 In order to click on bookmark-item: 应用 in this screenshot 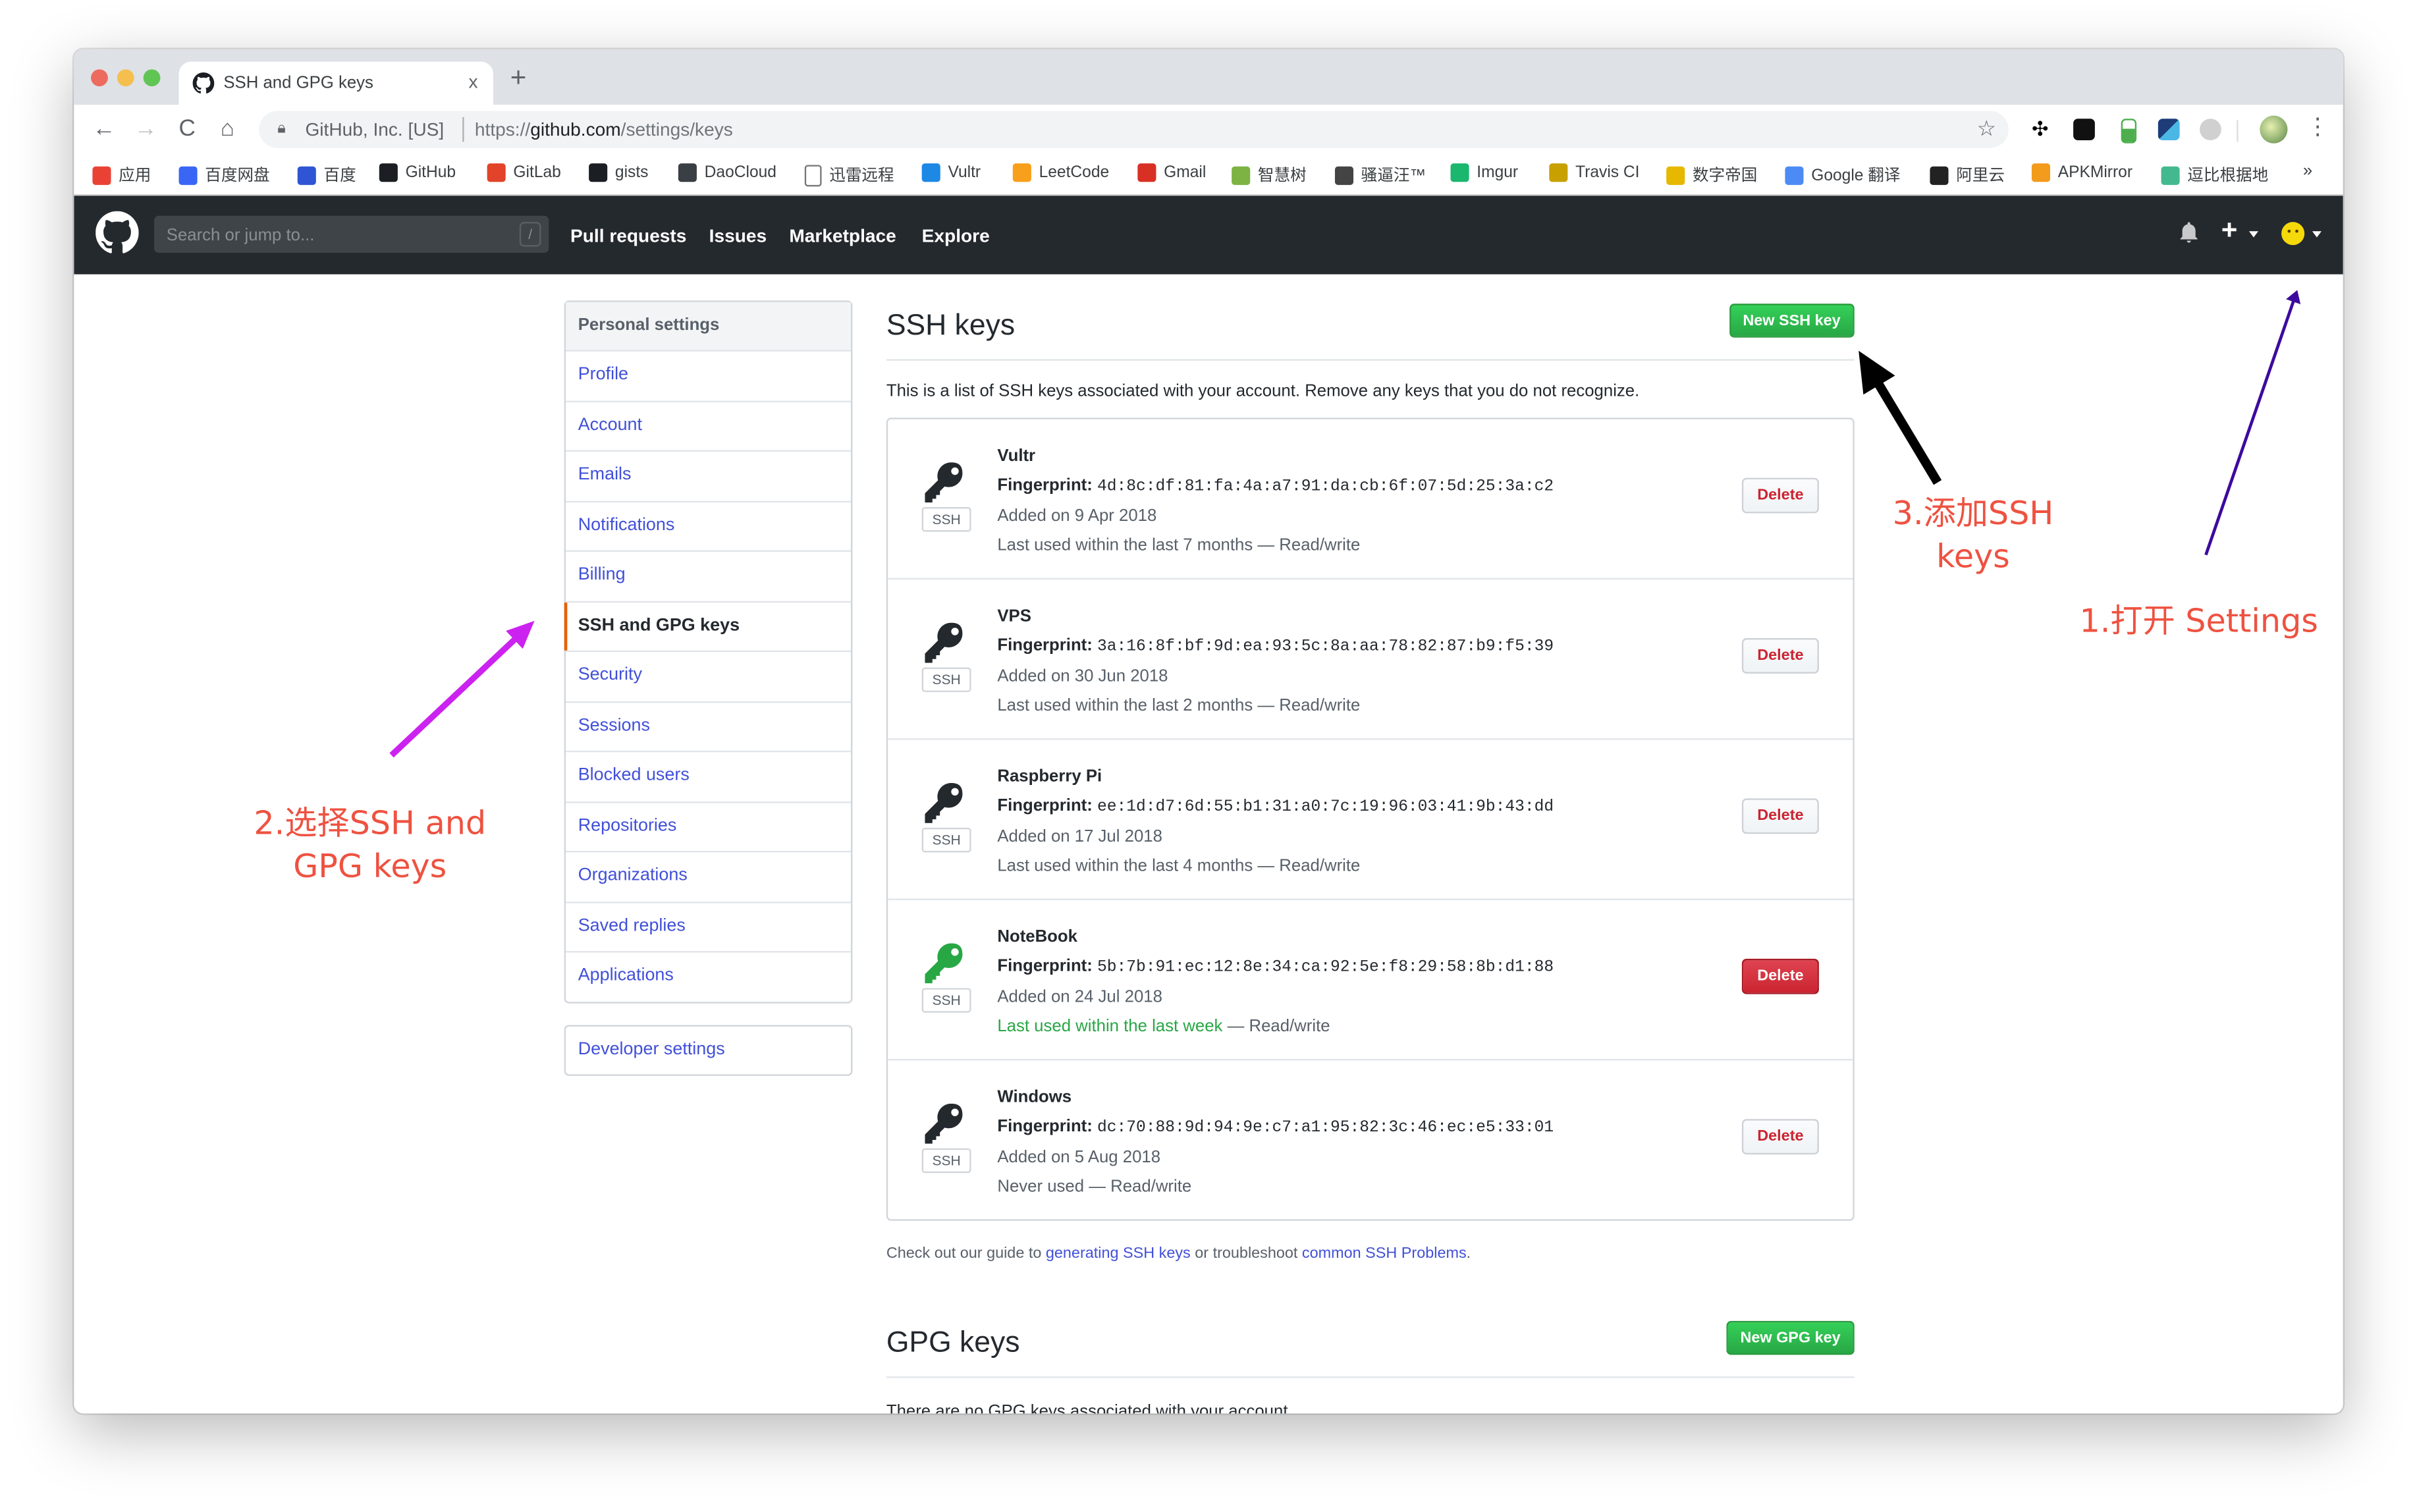, I will do `click(122, 175)`.